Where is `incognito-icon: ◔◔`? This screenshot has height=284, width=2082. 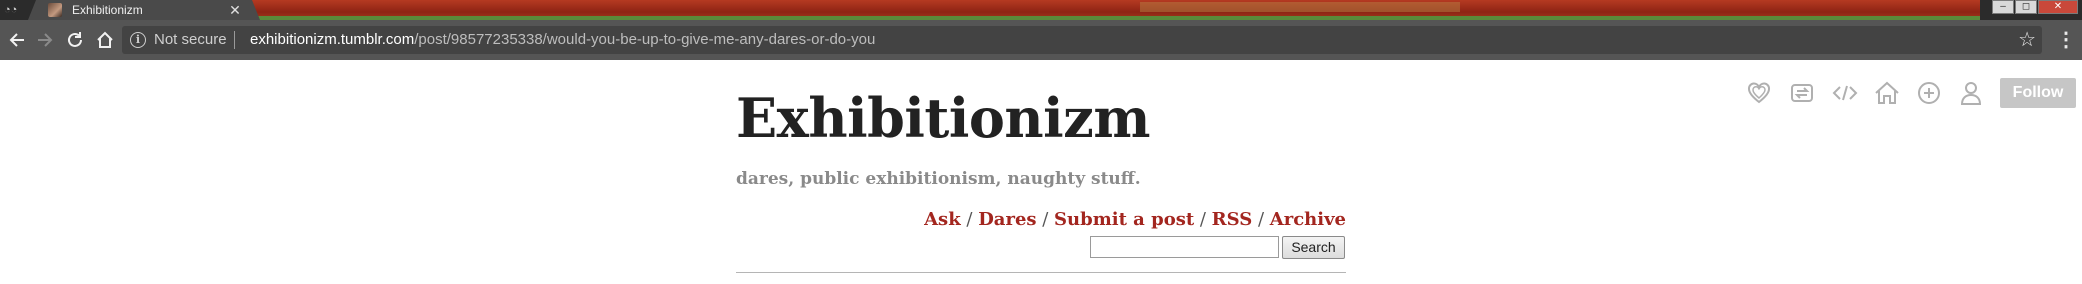
incognito-icon: ◔◔ is located at coordinates (11, 10).